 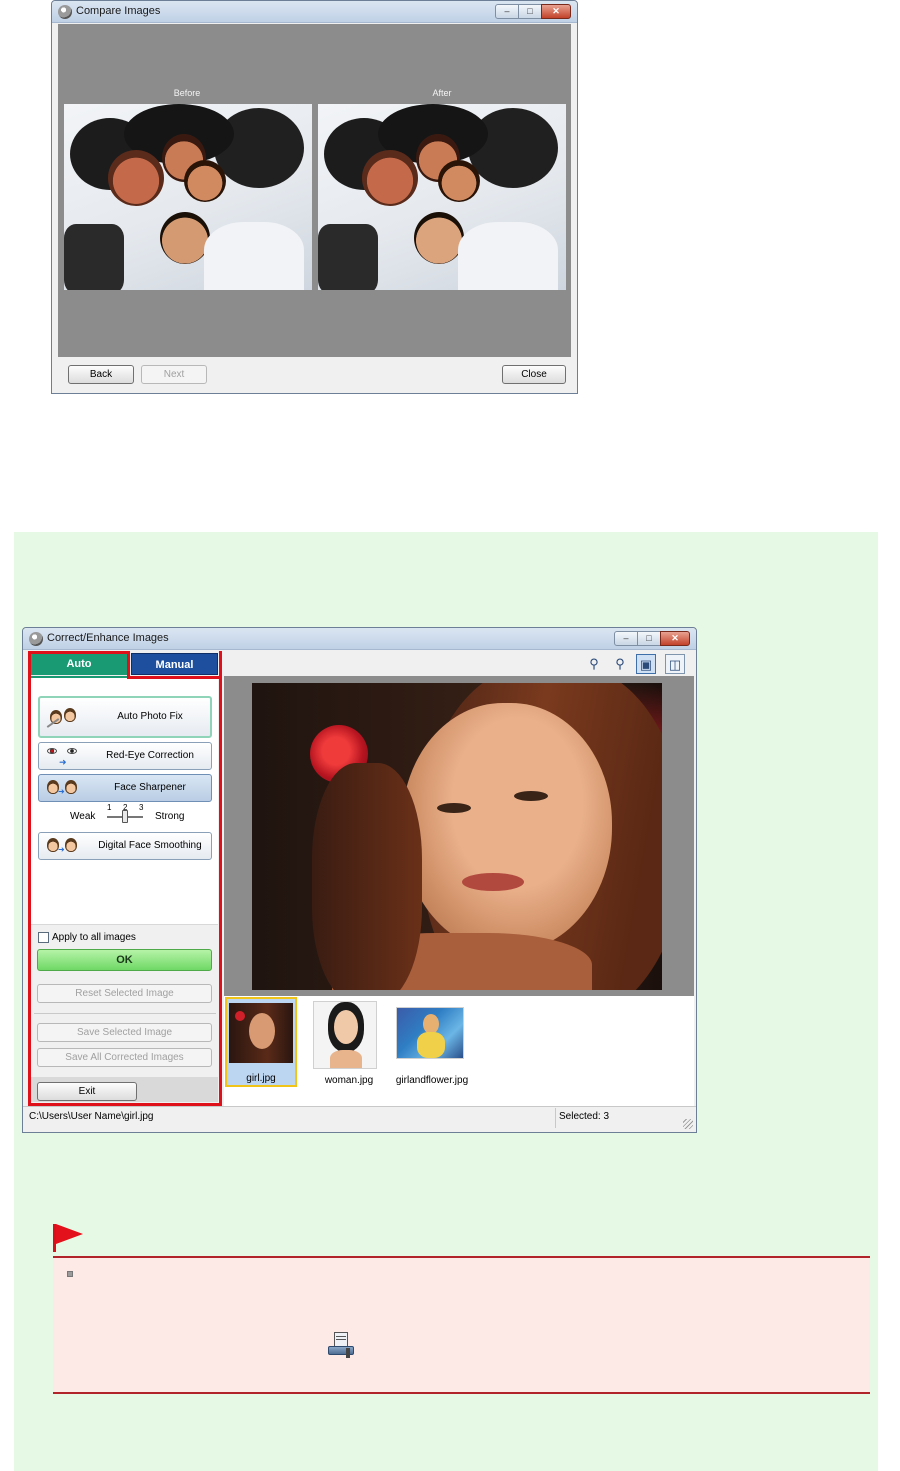 What do you see at coordinates (187, 93) in the screenshot?
I see `before-label: Before` at bounding box center [187, 93].